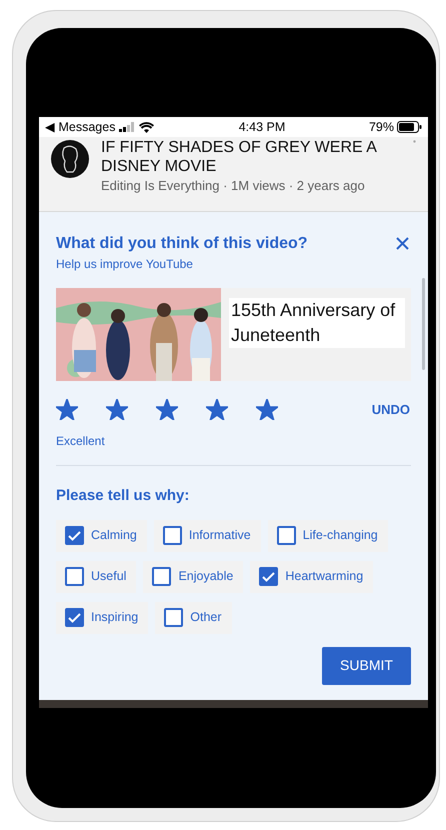  I want to click on reason-checkbox: Informative, so click(207, 536).